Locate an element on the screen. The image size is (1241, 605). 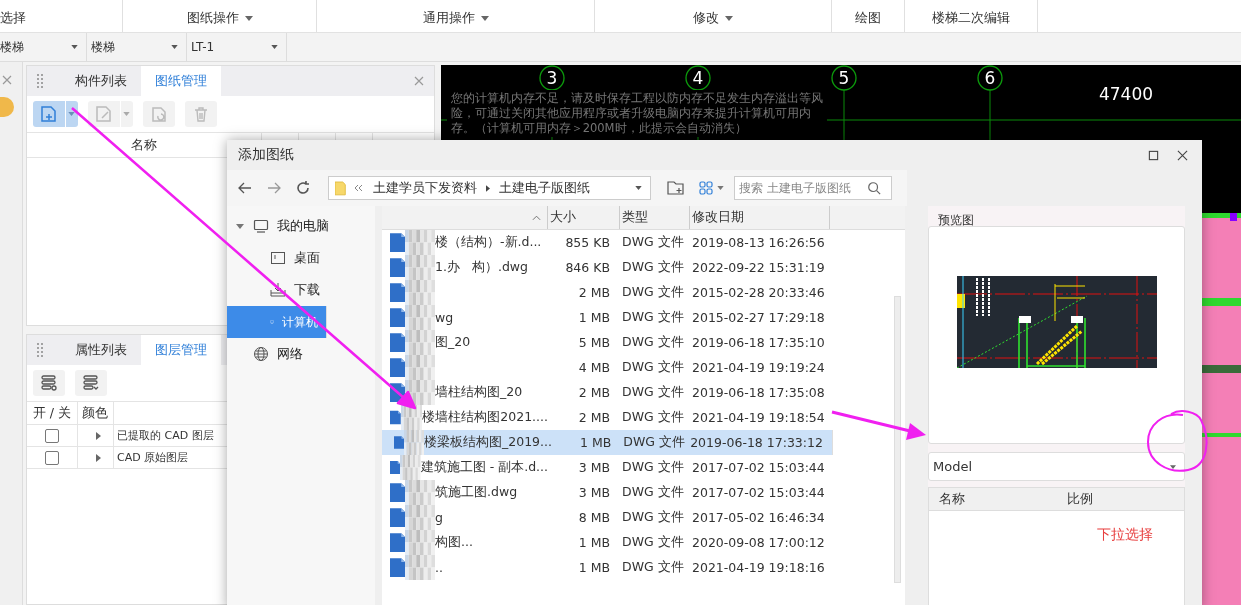
layer-name: 已提取的 CAD 图层 is located at coordinates (165, 435).